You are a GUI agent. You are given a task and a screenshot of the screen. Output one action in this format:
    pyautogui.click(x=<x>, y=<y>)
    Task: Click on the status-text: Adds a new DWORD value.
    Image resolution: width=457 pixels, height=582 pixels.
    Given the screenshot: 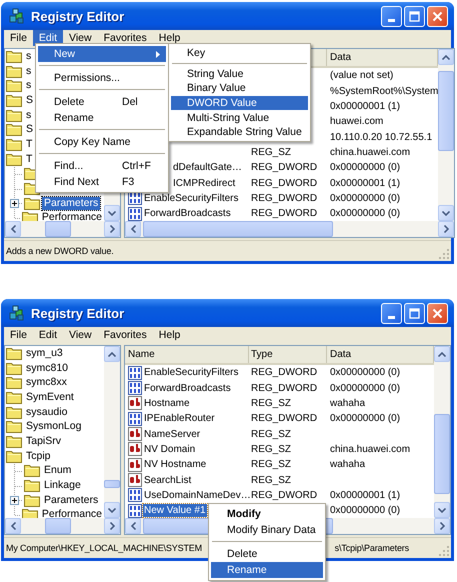 What is the action you would take?
    pyautogui.click(x=60, y=251)
    